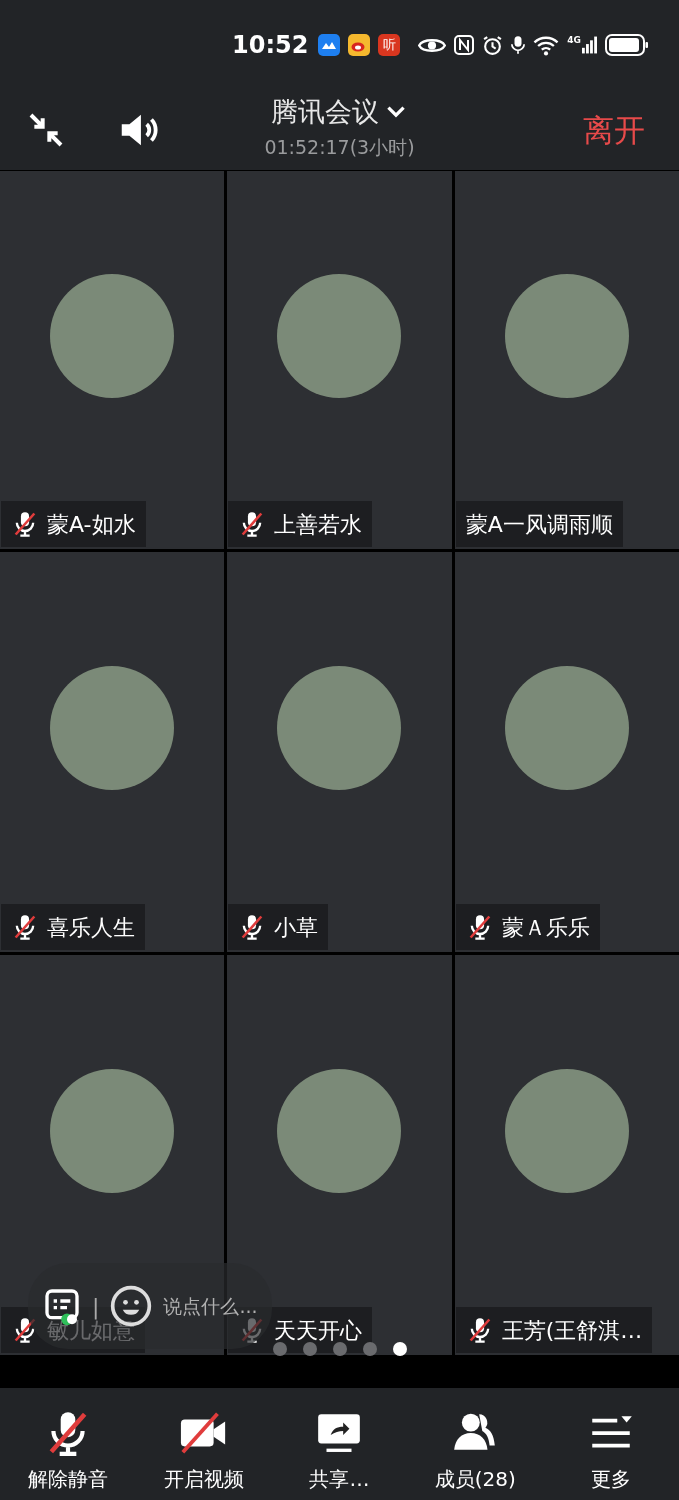 Image resolution: width=679 pixels, height=1500 pixels. I want to click on toolbar-button: 开启视频, so click(203, 1451).